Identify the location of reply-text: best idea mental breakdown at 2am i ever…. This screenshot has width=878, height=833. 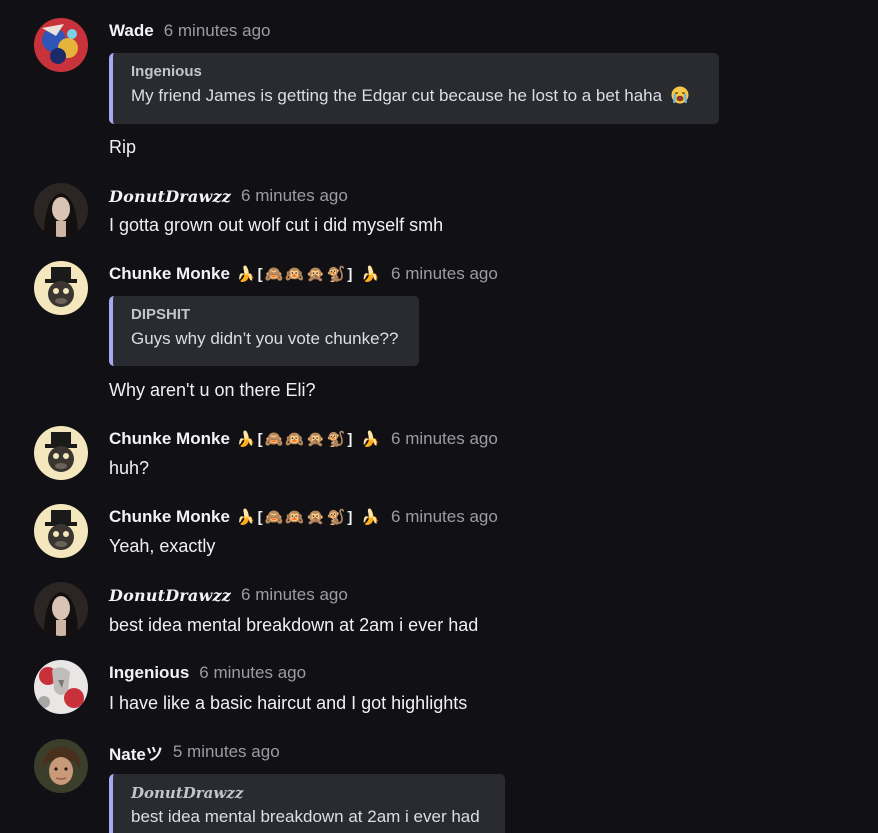
(305, 816).